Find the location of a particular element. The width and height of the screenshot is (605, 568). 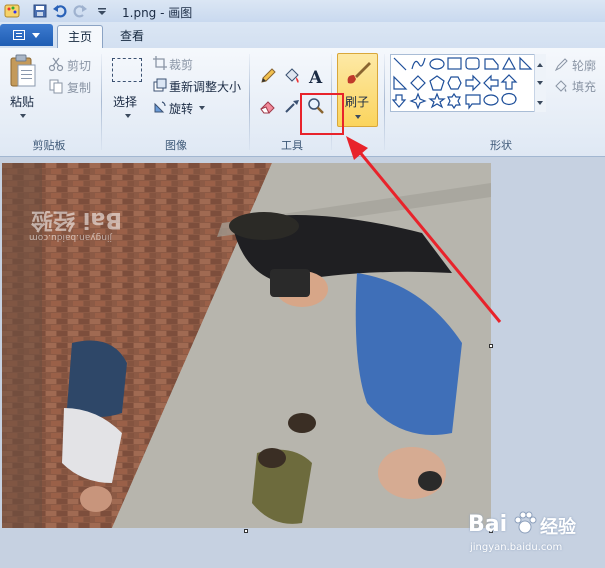

up-arrow-shape-icon is located at coordinates (509, 82).